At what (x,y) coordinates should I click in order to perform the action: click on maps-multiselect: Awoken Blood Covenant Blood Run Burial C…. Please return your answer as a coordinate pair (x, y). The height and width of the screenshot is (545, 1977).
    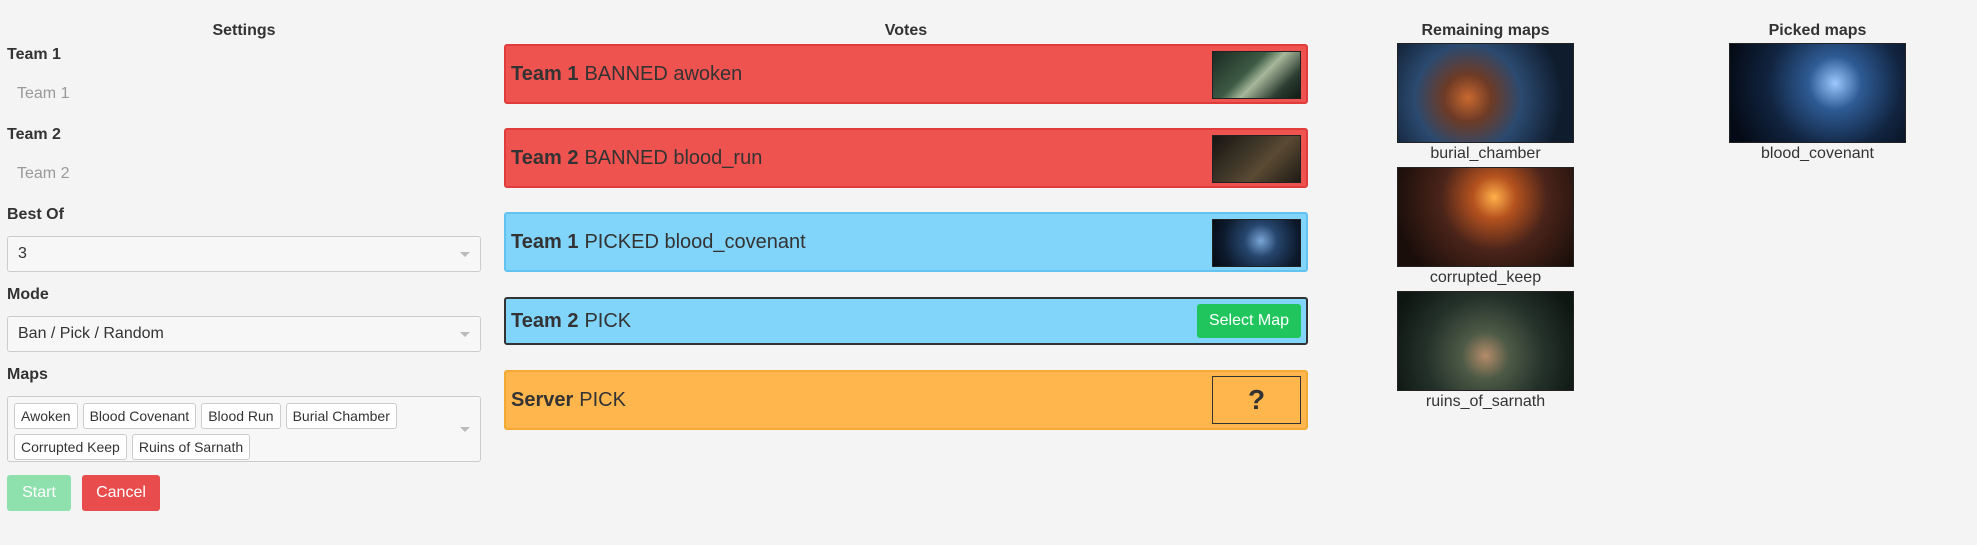
    Looking at the image, I should click on (244, 429).